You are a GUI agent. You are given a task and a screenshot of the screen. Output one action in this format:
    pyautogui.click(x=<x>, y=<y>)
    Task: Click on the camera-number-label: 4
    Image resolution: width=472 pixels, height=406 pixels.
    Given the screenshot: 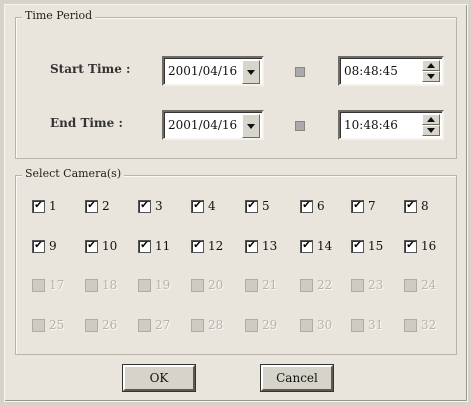 What is the action you would take?
    pyautogui.click(x=212, y=206)
    